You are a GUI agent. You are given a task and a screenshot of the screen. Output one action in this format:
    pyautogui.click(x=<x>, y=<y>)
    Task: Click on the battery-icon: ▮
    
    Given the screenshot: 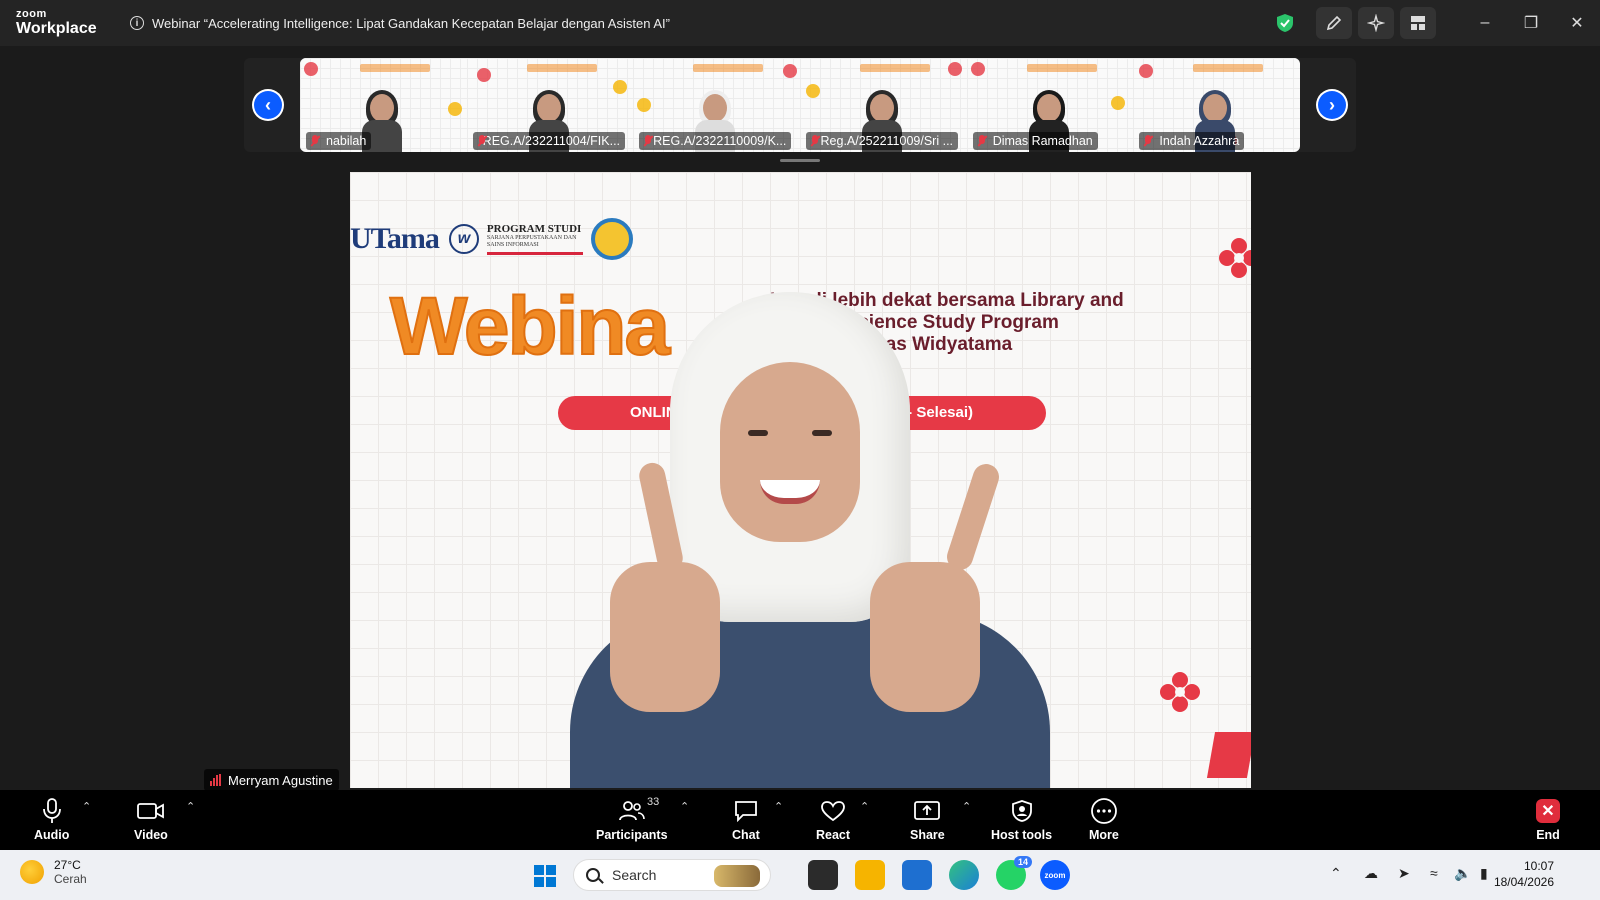 What is the action you would take?
    pyautogui.click(x=1484, y=873)
    